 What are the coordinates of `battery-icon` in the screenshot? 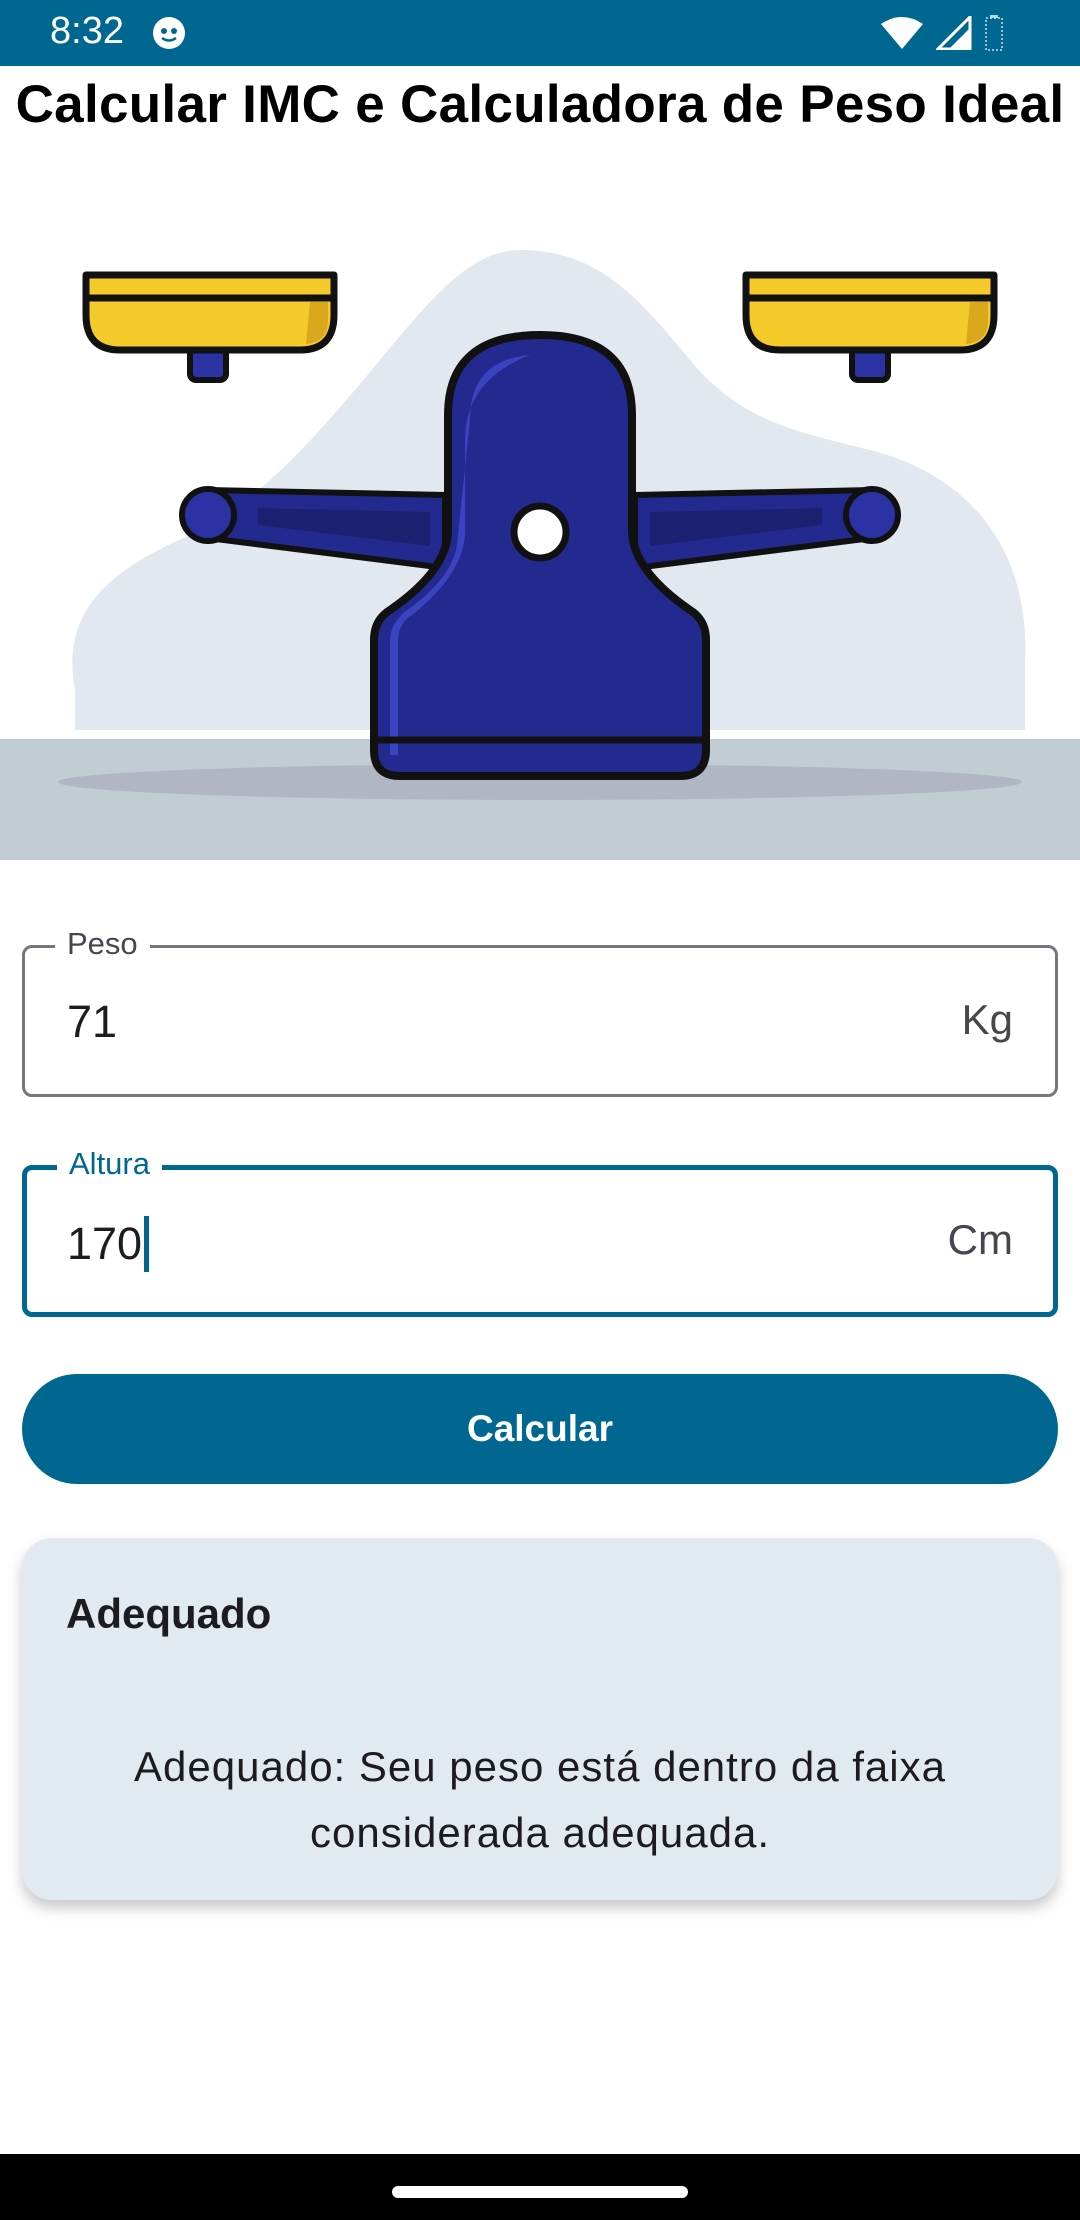 It's located at (994, 33).